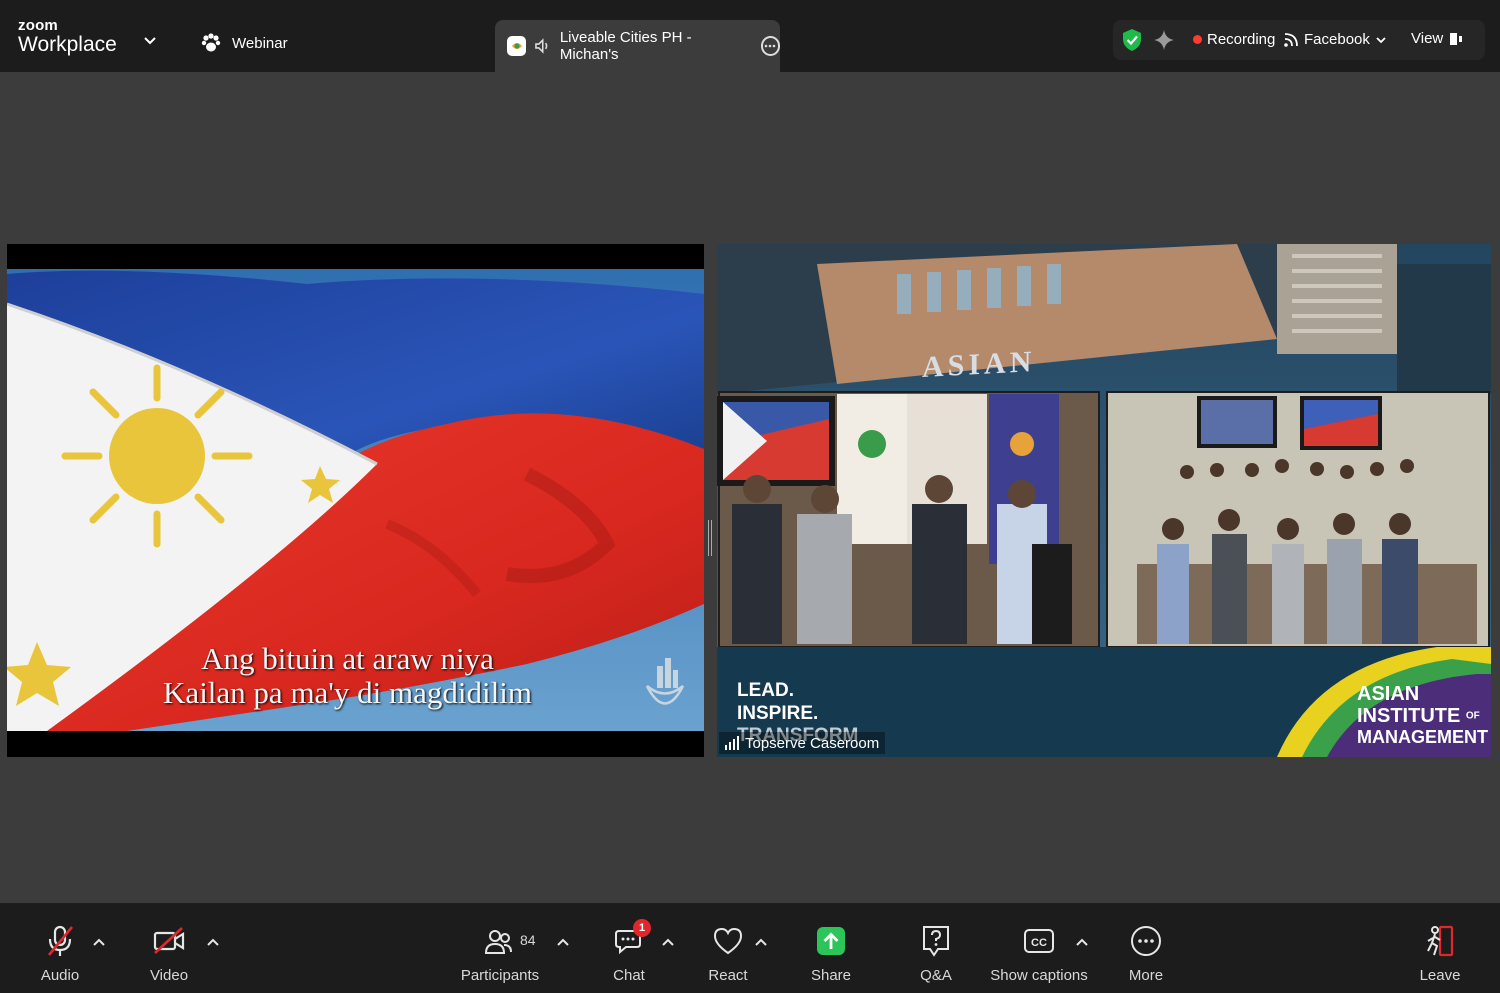 Image resolution: width=1500 pixels, height=993 pixels. I want to click on paw-icon, so click(211, 42).